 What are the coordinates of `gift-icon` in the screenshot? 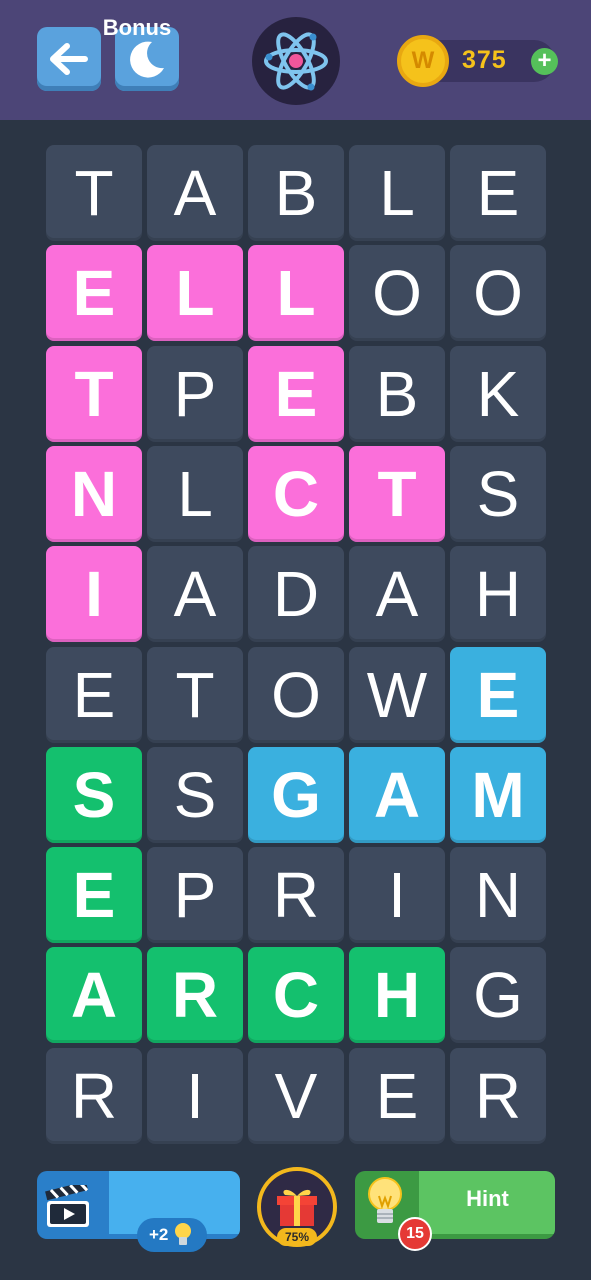 It's located at (297, 1207).